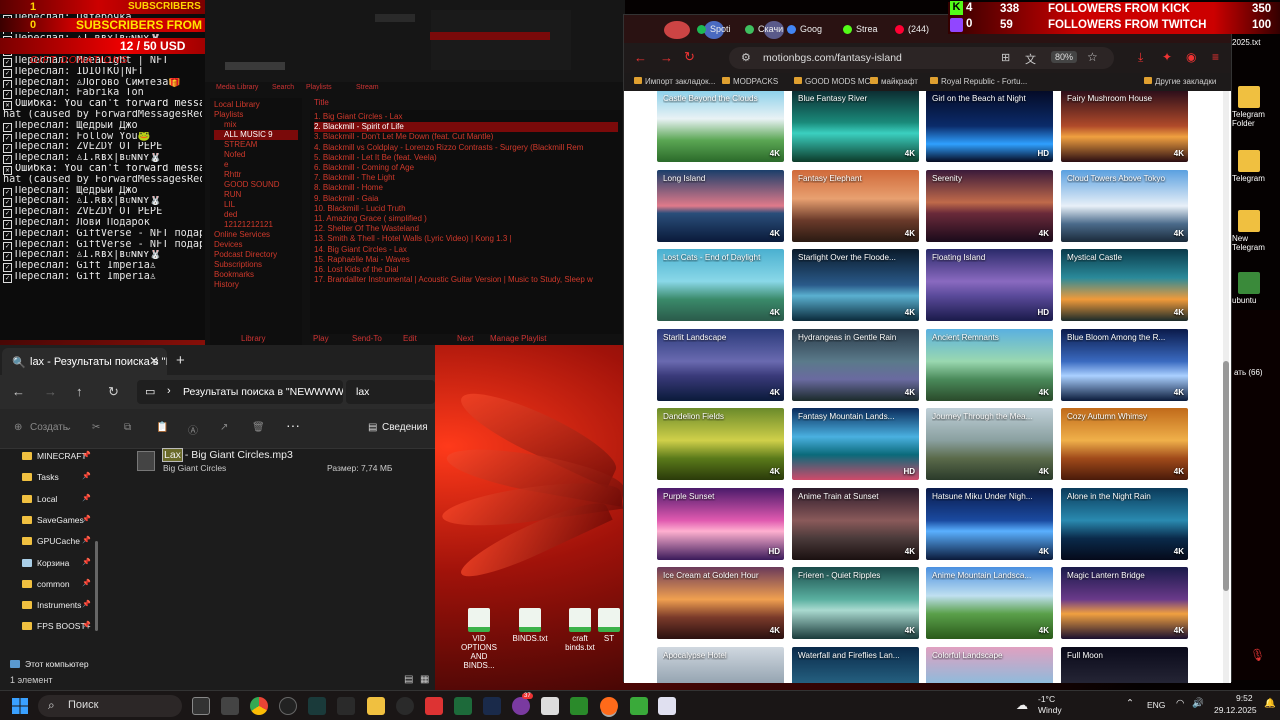 Image resolution: width=1280 pixels, height=720 pixels. Describe the element at coordinates (367, 87) in the screenshot. I see `player-tab: Stream` at that location.